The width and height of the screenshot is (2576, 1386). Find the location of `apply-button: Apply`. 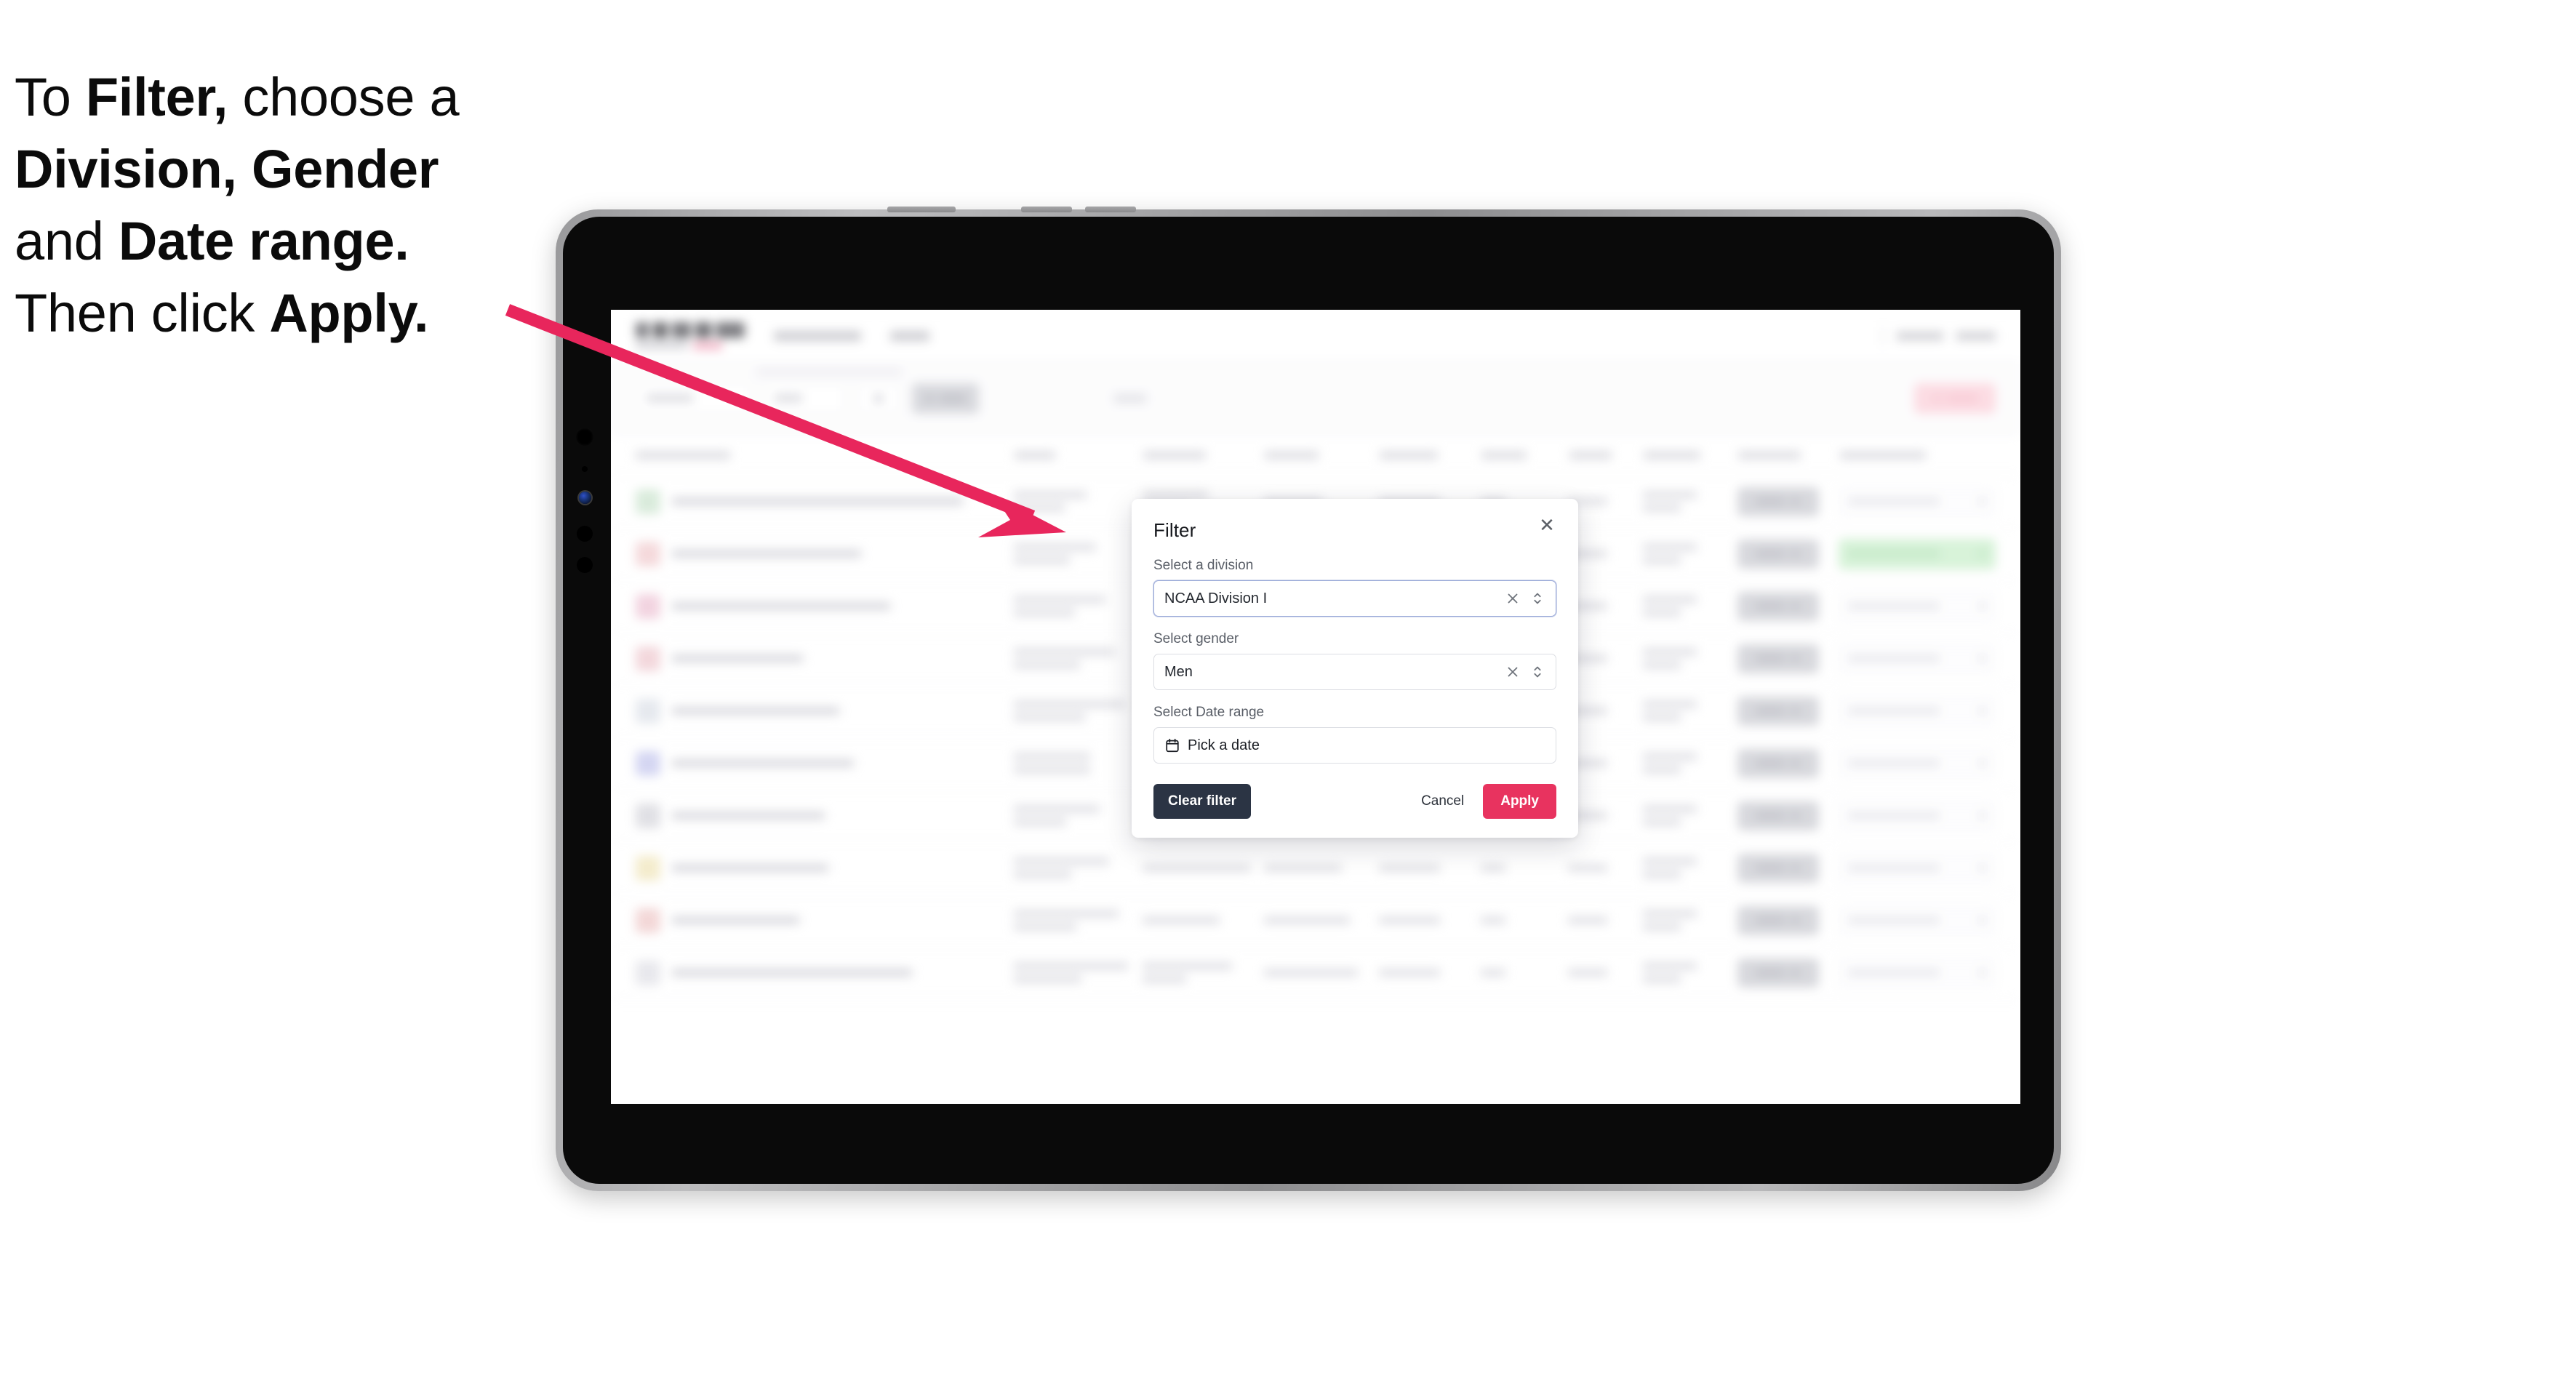

apply-button: Apply is located at coordinates (1519, 802).